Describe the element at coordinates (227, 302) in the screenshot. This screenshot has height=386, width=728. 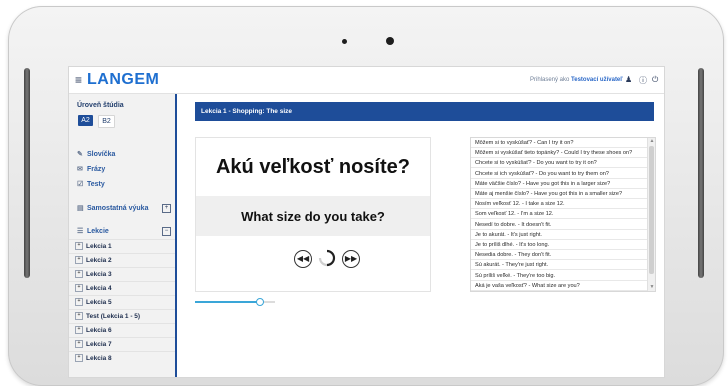
I see `progress-fill` at that location.